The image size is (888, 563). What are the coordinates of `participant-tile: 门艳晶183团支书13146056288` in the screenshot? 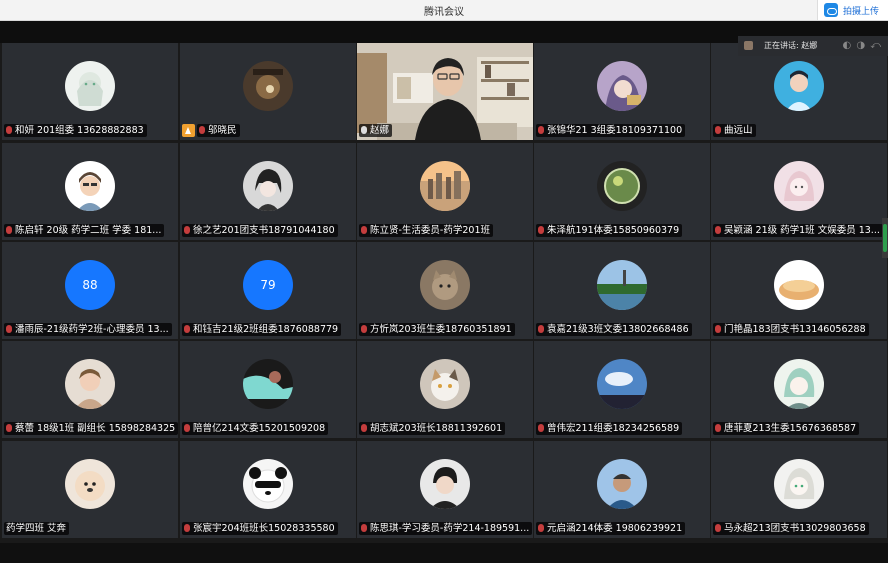 It's located at (799, 290).